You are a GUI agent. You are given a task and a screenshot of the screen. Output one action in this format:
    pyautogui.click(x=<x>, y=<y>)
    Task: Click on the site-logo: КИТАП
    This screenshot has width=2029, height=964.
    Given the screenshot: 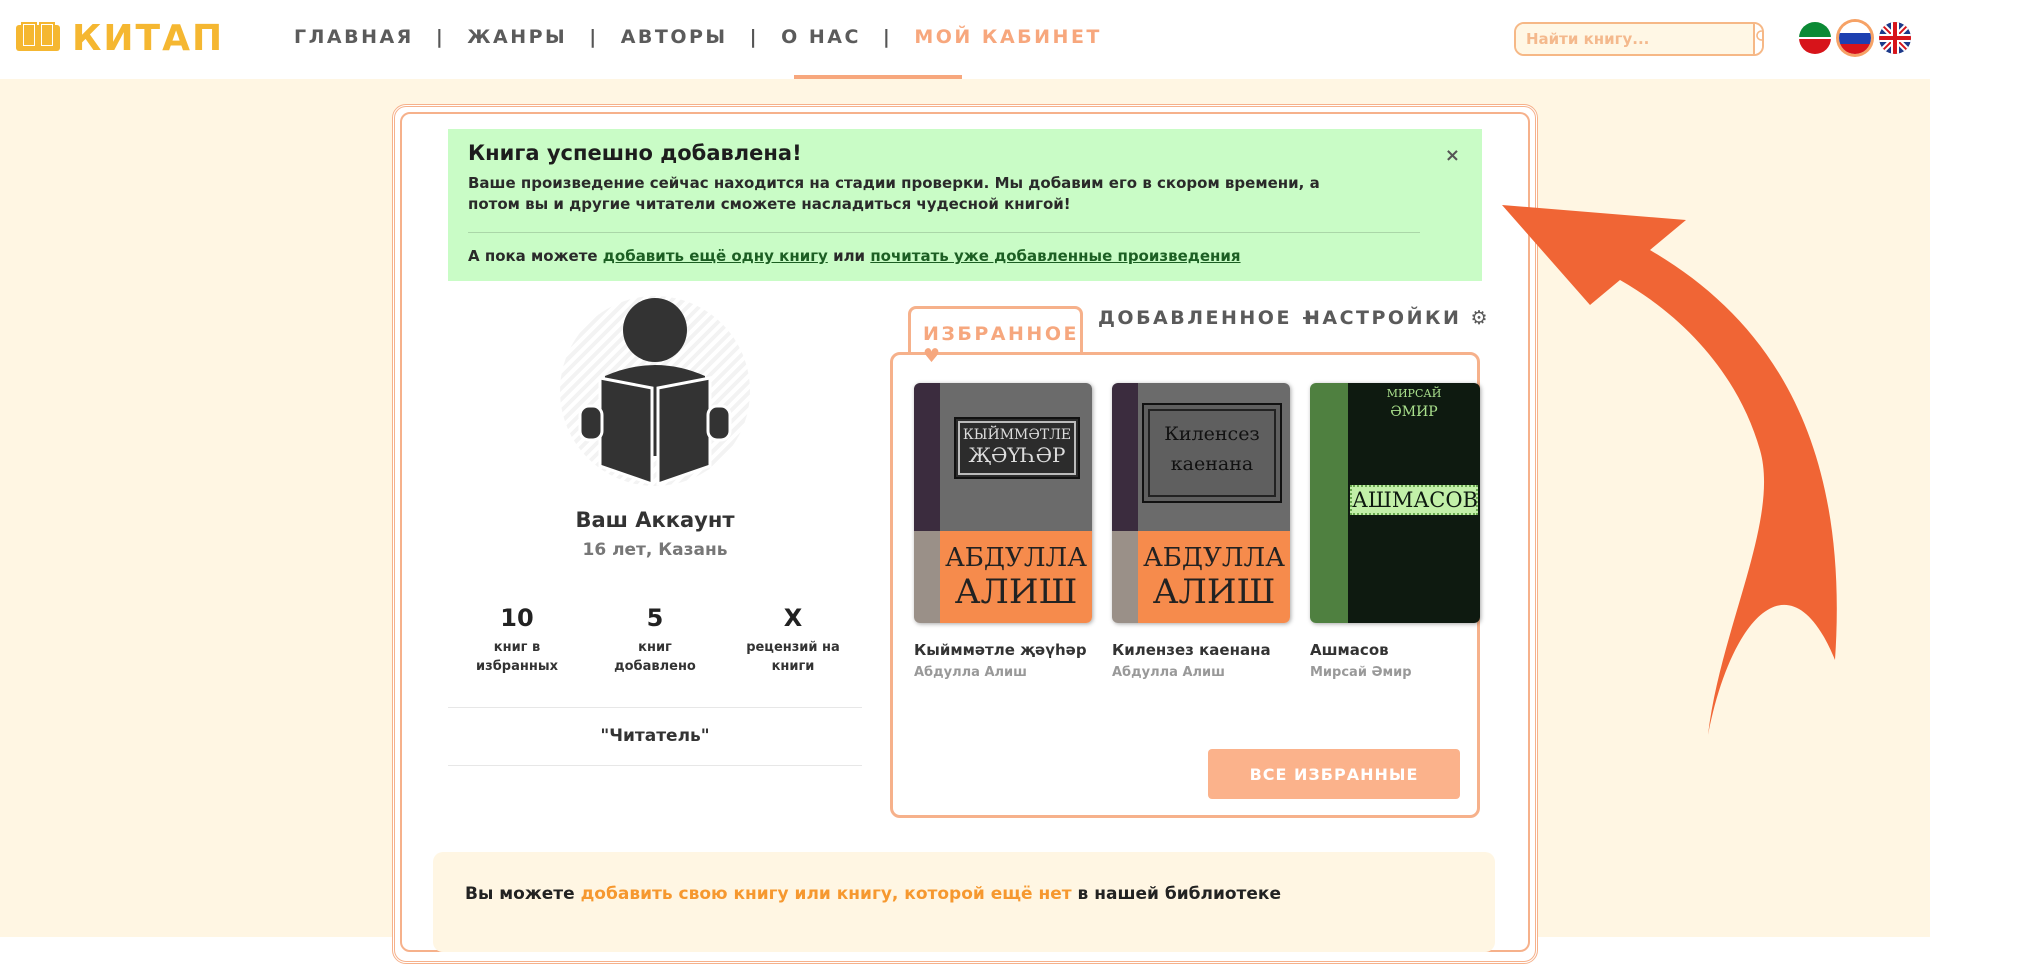 What is the action you would take?
    pyautogui.click(x=119, y=38)
    